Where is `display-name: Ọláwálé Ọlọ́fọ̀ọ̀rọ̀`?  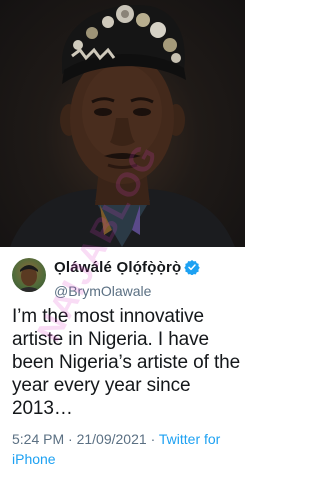
display-name: Ọláwálé Ọlọ́fọ̀ọ̀rọ̀ is located at coordinates (117, 267).